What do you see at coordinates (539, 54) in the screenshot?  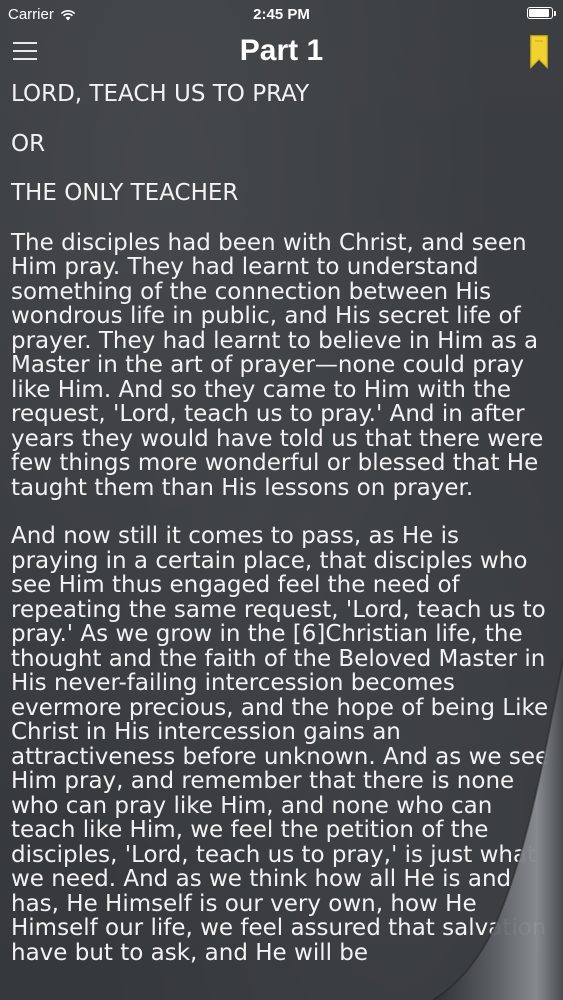 I see `bookmark-icon` at bounding box center [539, 54].